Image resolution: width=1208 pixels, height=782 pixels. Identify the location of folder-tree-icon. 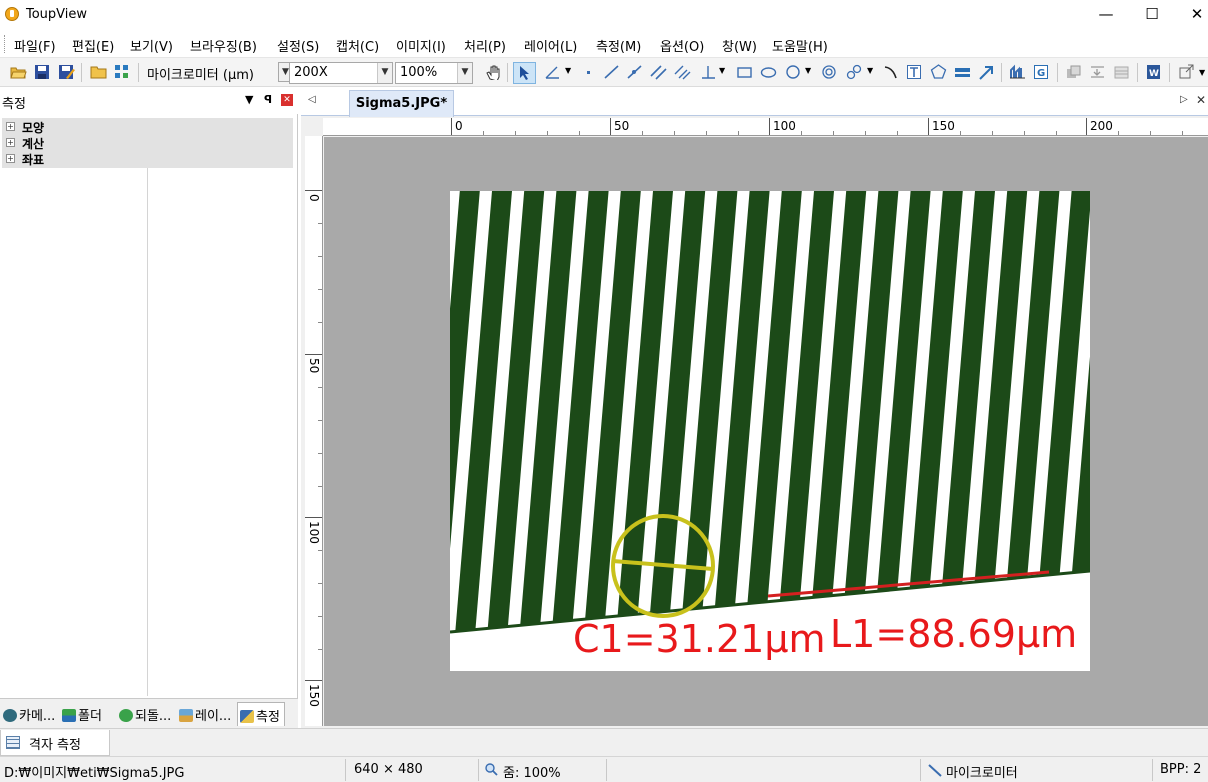
(69, 715).